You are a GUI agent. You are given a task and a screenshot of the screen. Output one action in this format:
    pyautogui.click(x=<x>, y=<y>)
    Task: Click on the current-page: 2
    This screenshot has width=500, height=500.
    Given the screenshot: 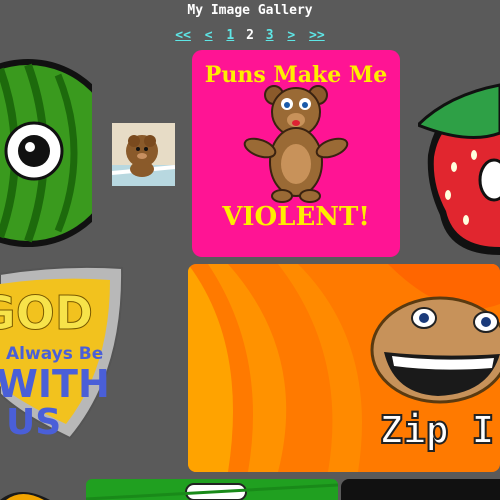 What is the action you would take?
    pyautogui.click(x=250, y=35)
    